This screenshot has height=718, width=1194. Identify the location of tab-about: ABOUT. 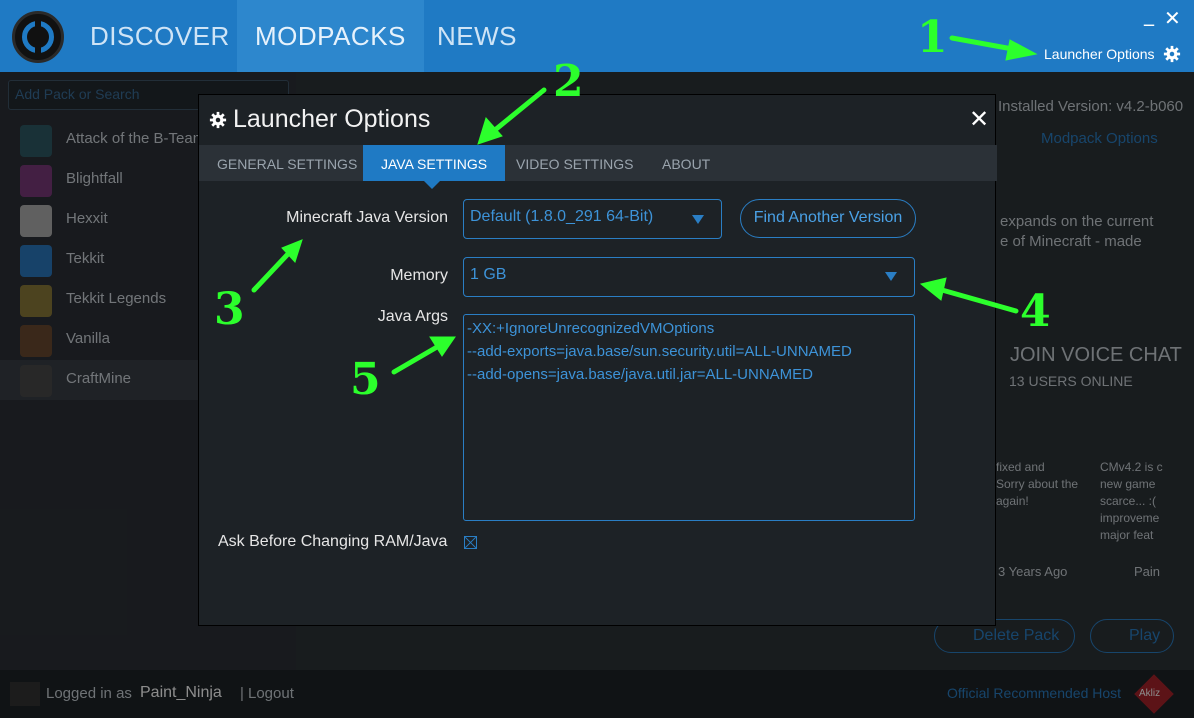
(686, 163).